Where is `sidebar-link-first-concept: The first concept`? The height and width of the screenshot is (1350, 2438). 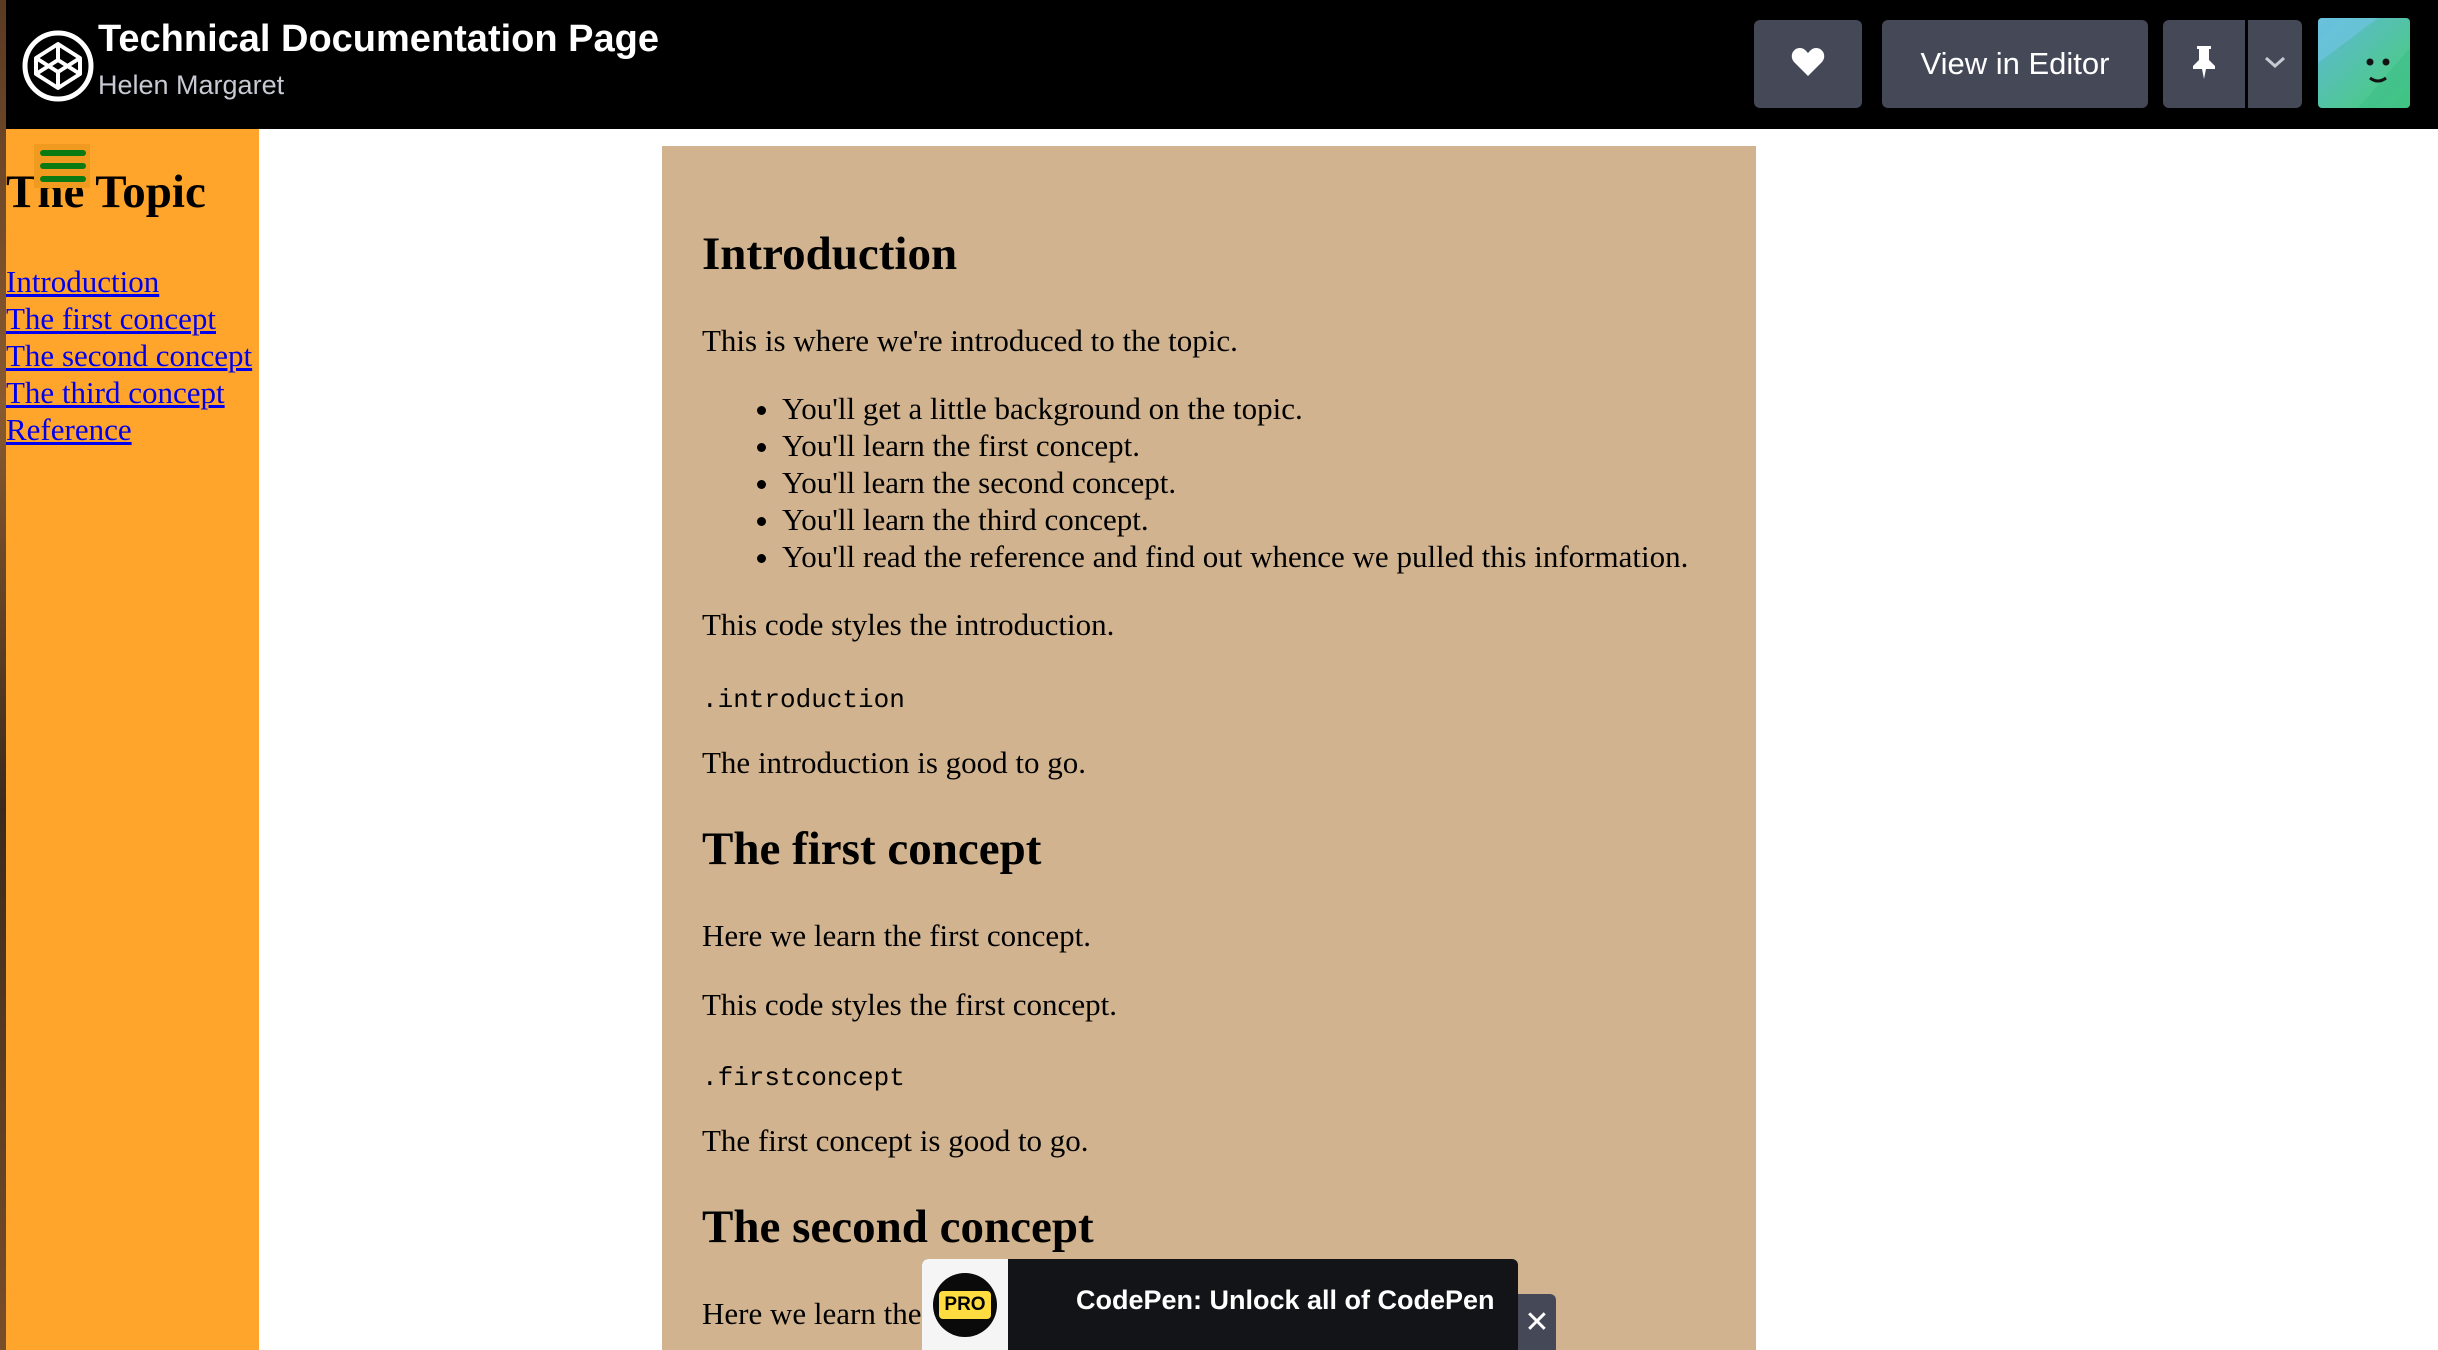
sidebar-link-first-concept: The first concept is located at coordinates (129, 318).